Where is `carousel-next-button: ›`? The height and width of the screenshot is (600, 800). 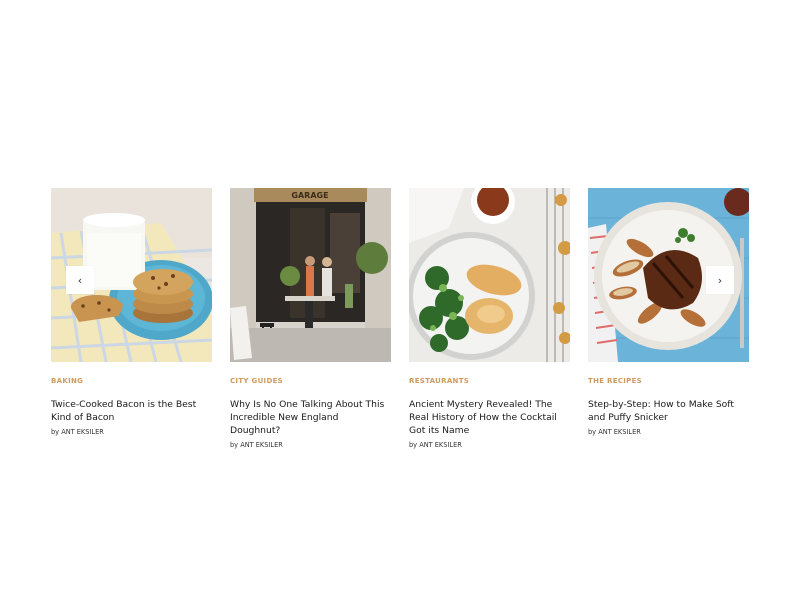 carousel-next-button: › is located at coordinates (720, 280).